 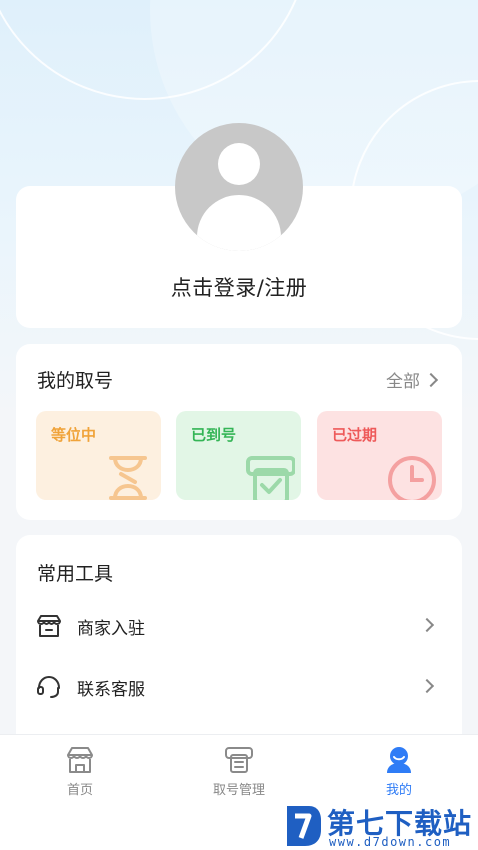 I want to click on avatar, so click(x=239, y=187).